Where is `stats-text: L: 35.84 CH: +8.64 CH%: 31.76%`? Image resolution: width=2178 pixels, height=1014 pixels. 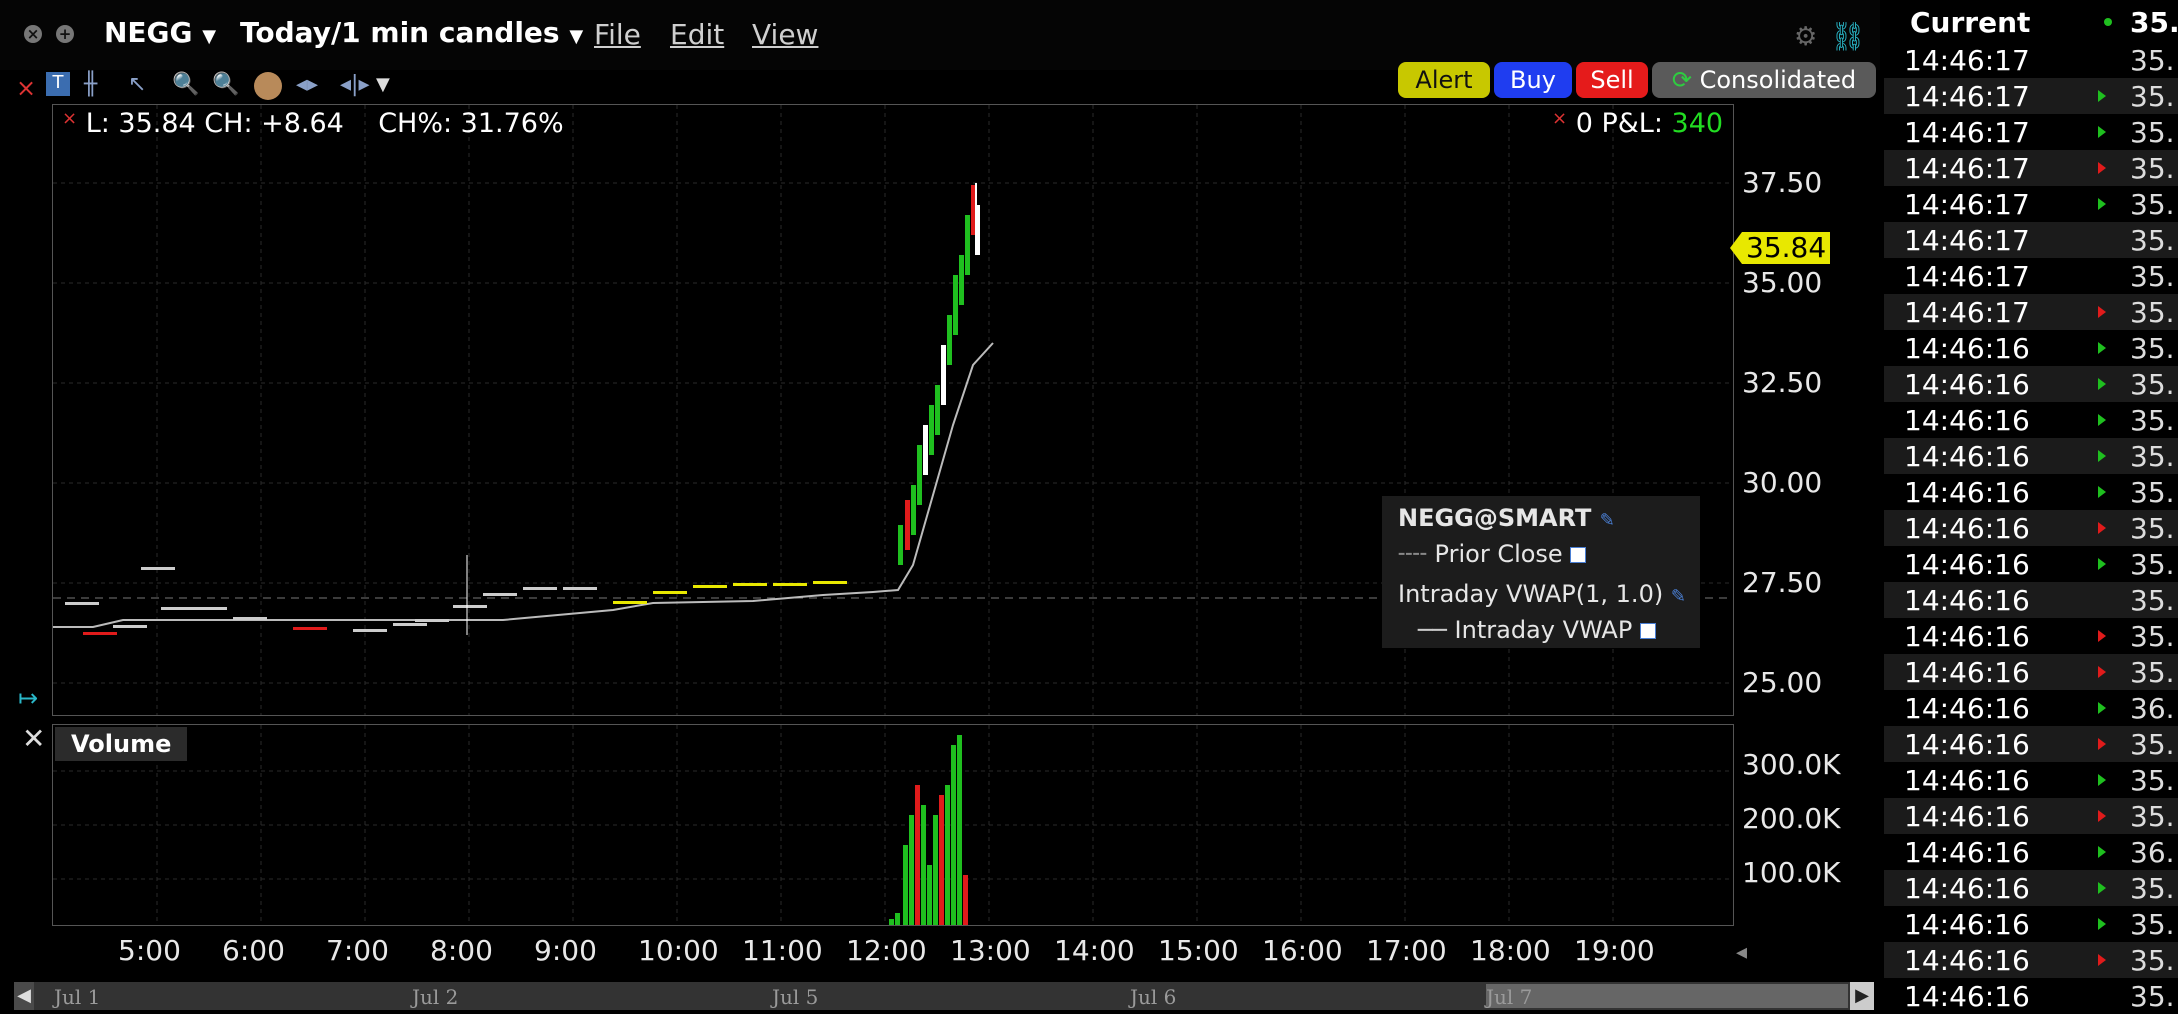 stats-text: L: 35.84 CH: +8.64 CH%: 31.76% is located at coordinates (324, 123).